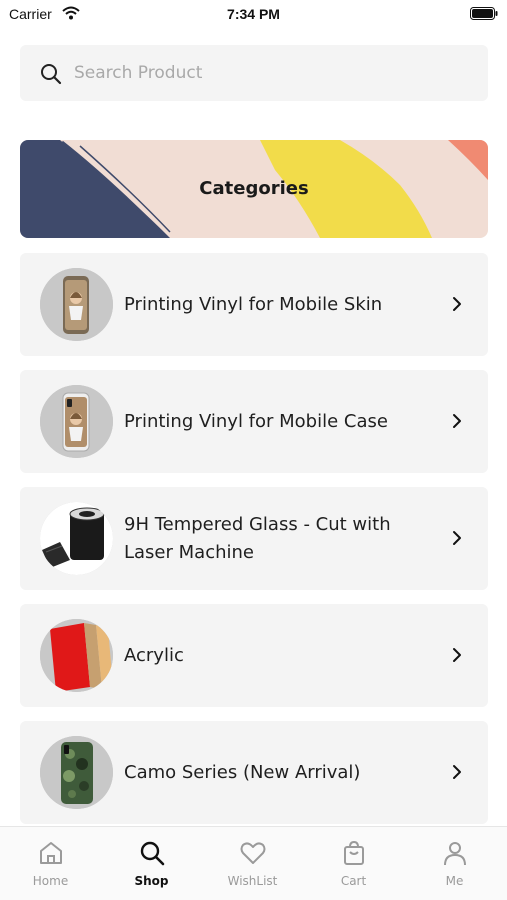 The image size is (507, 900). Describe the element at coordinates (253, 853) in the screenshot. I see `heart-icon` at that location.